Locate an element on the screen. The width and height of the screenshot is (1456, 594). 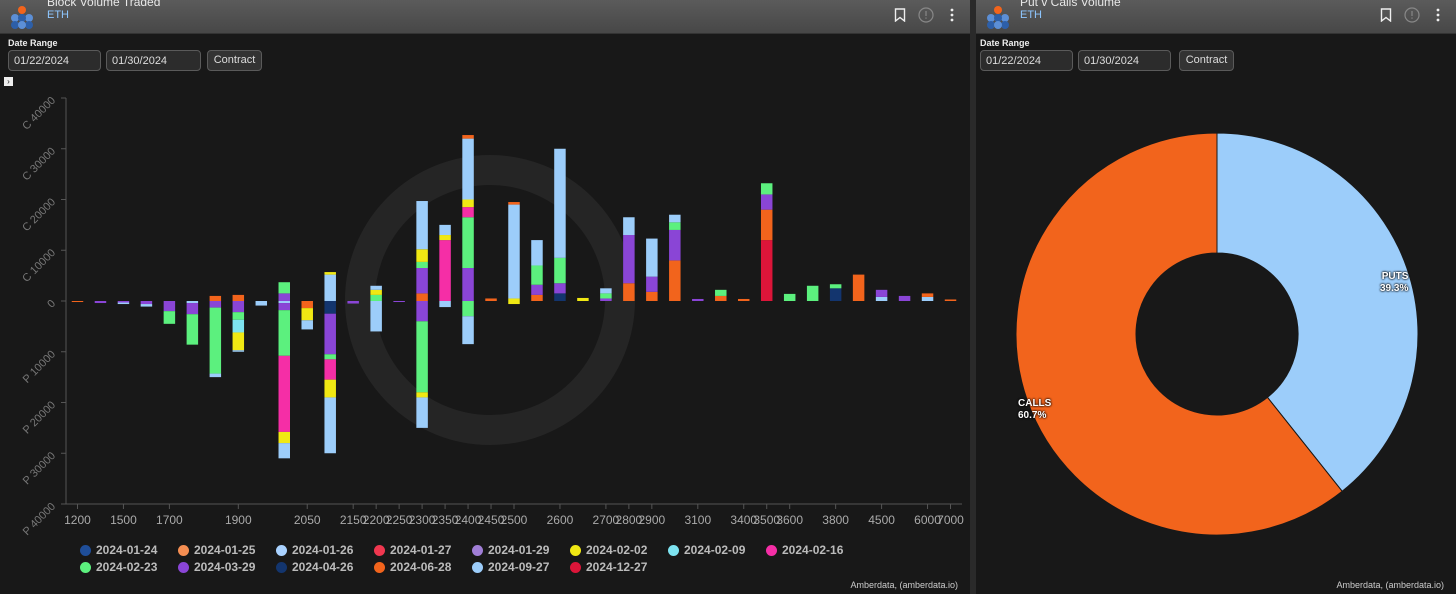
legend-item: 2024-01-29 is located at coordinates (510, 550).